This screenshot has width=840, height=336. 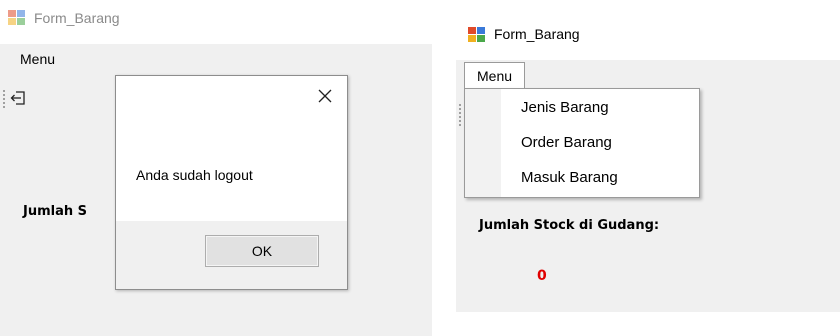 I want to click on menu-item-jenis-barang: Jenis Barang, so click(x=565, y=107).